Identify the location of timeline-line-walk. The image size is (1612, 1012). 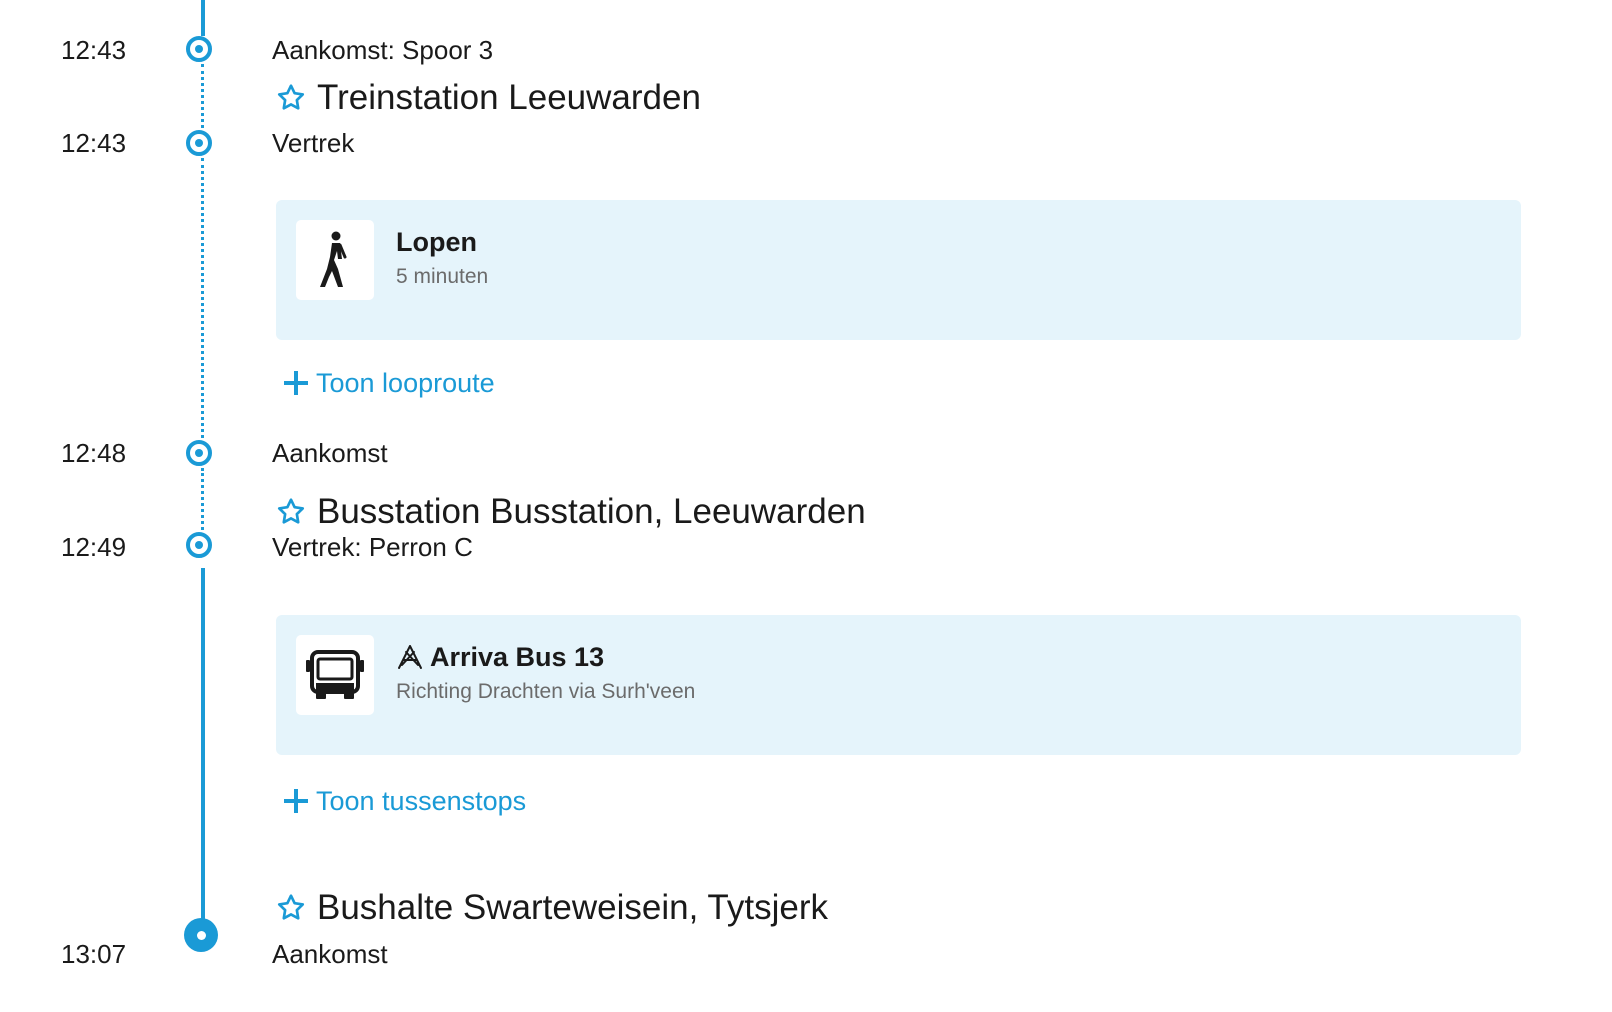
(202, 298).